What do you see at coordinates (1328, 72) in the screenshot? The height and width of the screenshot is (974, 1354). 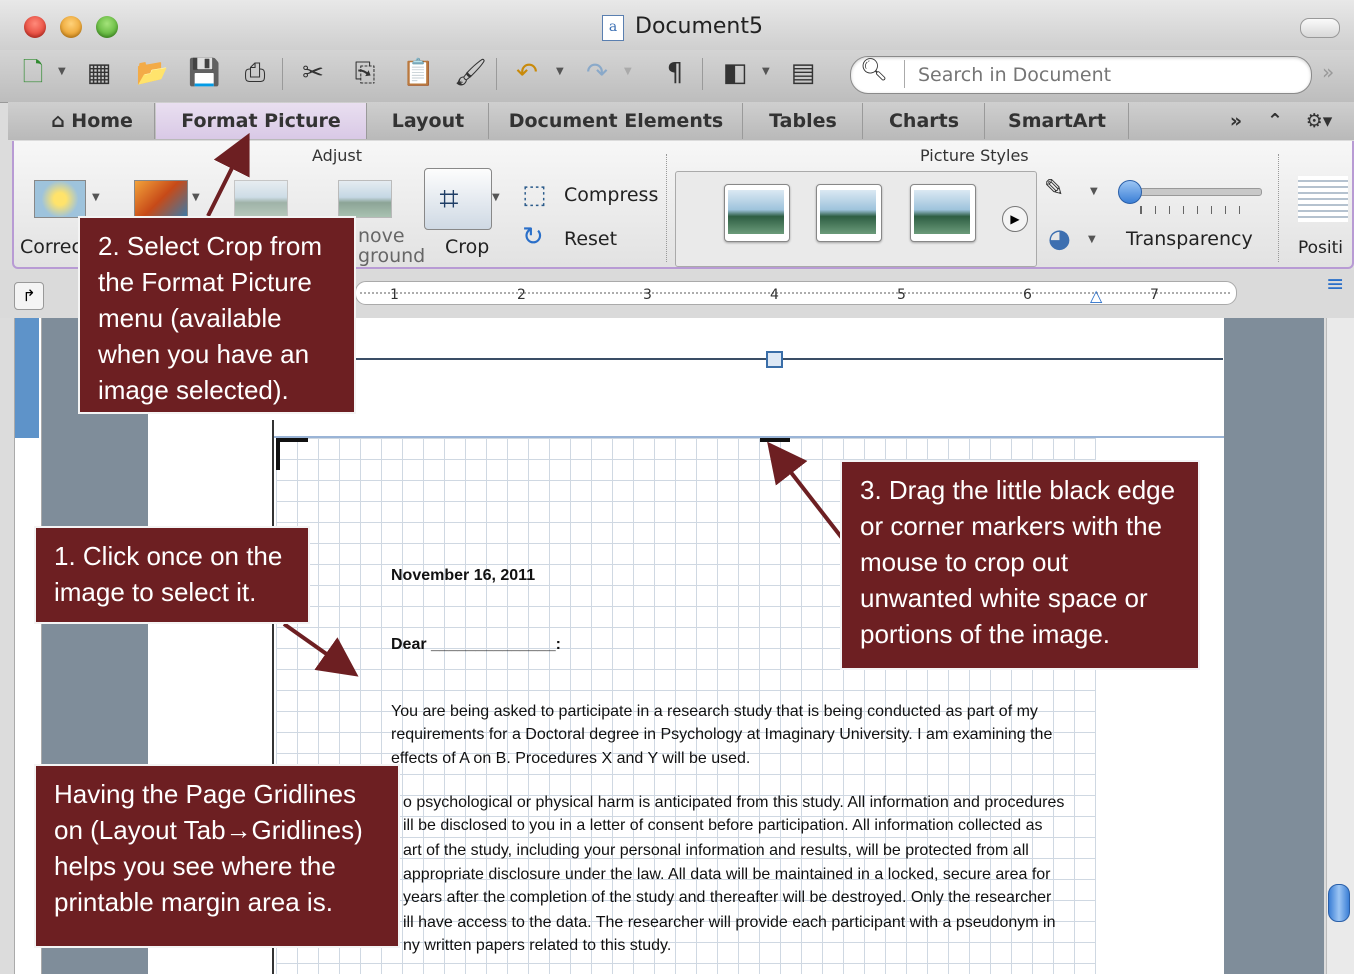 I see `toolbar-overflow-icon: »` at bounding box center [1328, 72].